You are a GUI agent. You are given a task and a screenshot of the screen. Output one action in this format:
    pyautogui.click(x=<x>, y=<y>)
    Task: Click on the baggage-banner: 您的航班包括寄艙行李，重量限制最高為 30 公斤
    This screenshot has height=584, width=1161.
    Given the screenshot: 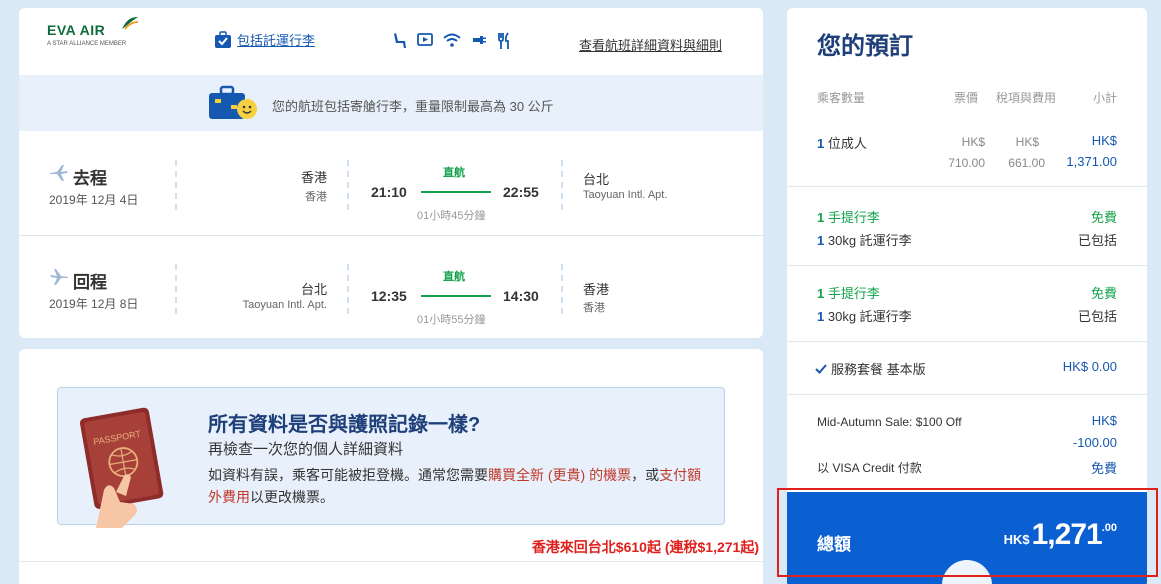 What is the action you would take?
    pyautogui.click(x=391, y=103)
    